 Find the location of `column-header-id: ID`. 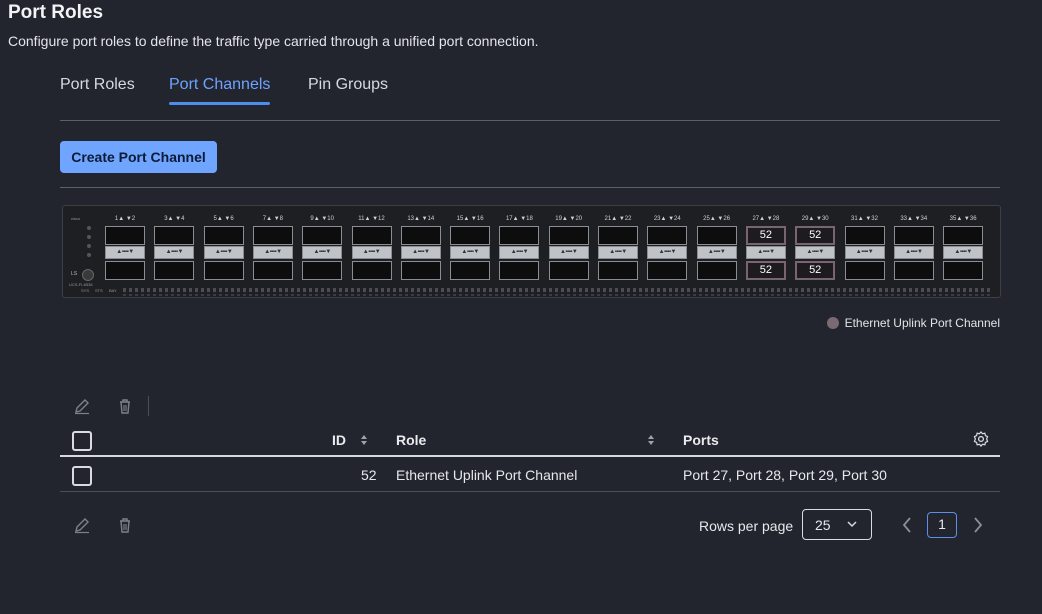

column-header-id: ID is located at coordinates (339, 440).